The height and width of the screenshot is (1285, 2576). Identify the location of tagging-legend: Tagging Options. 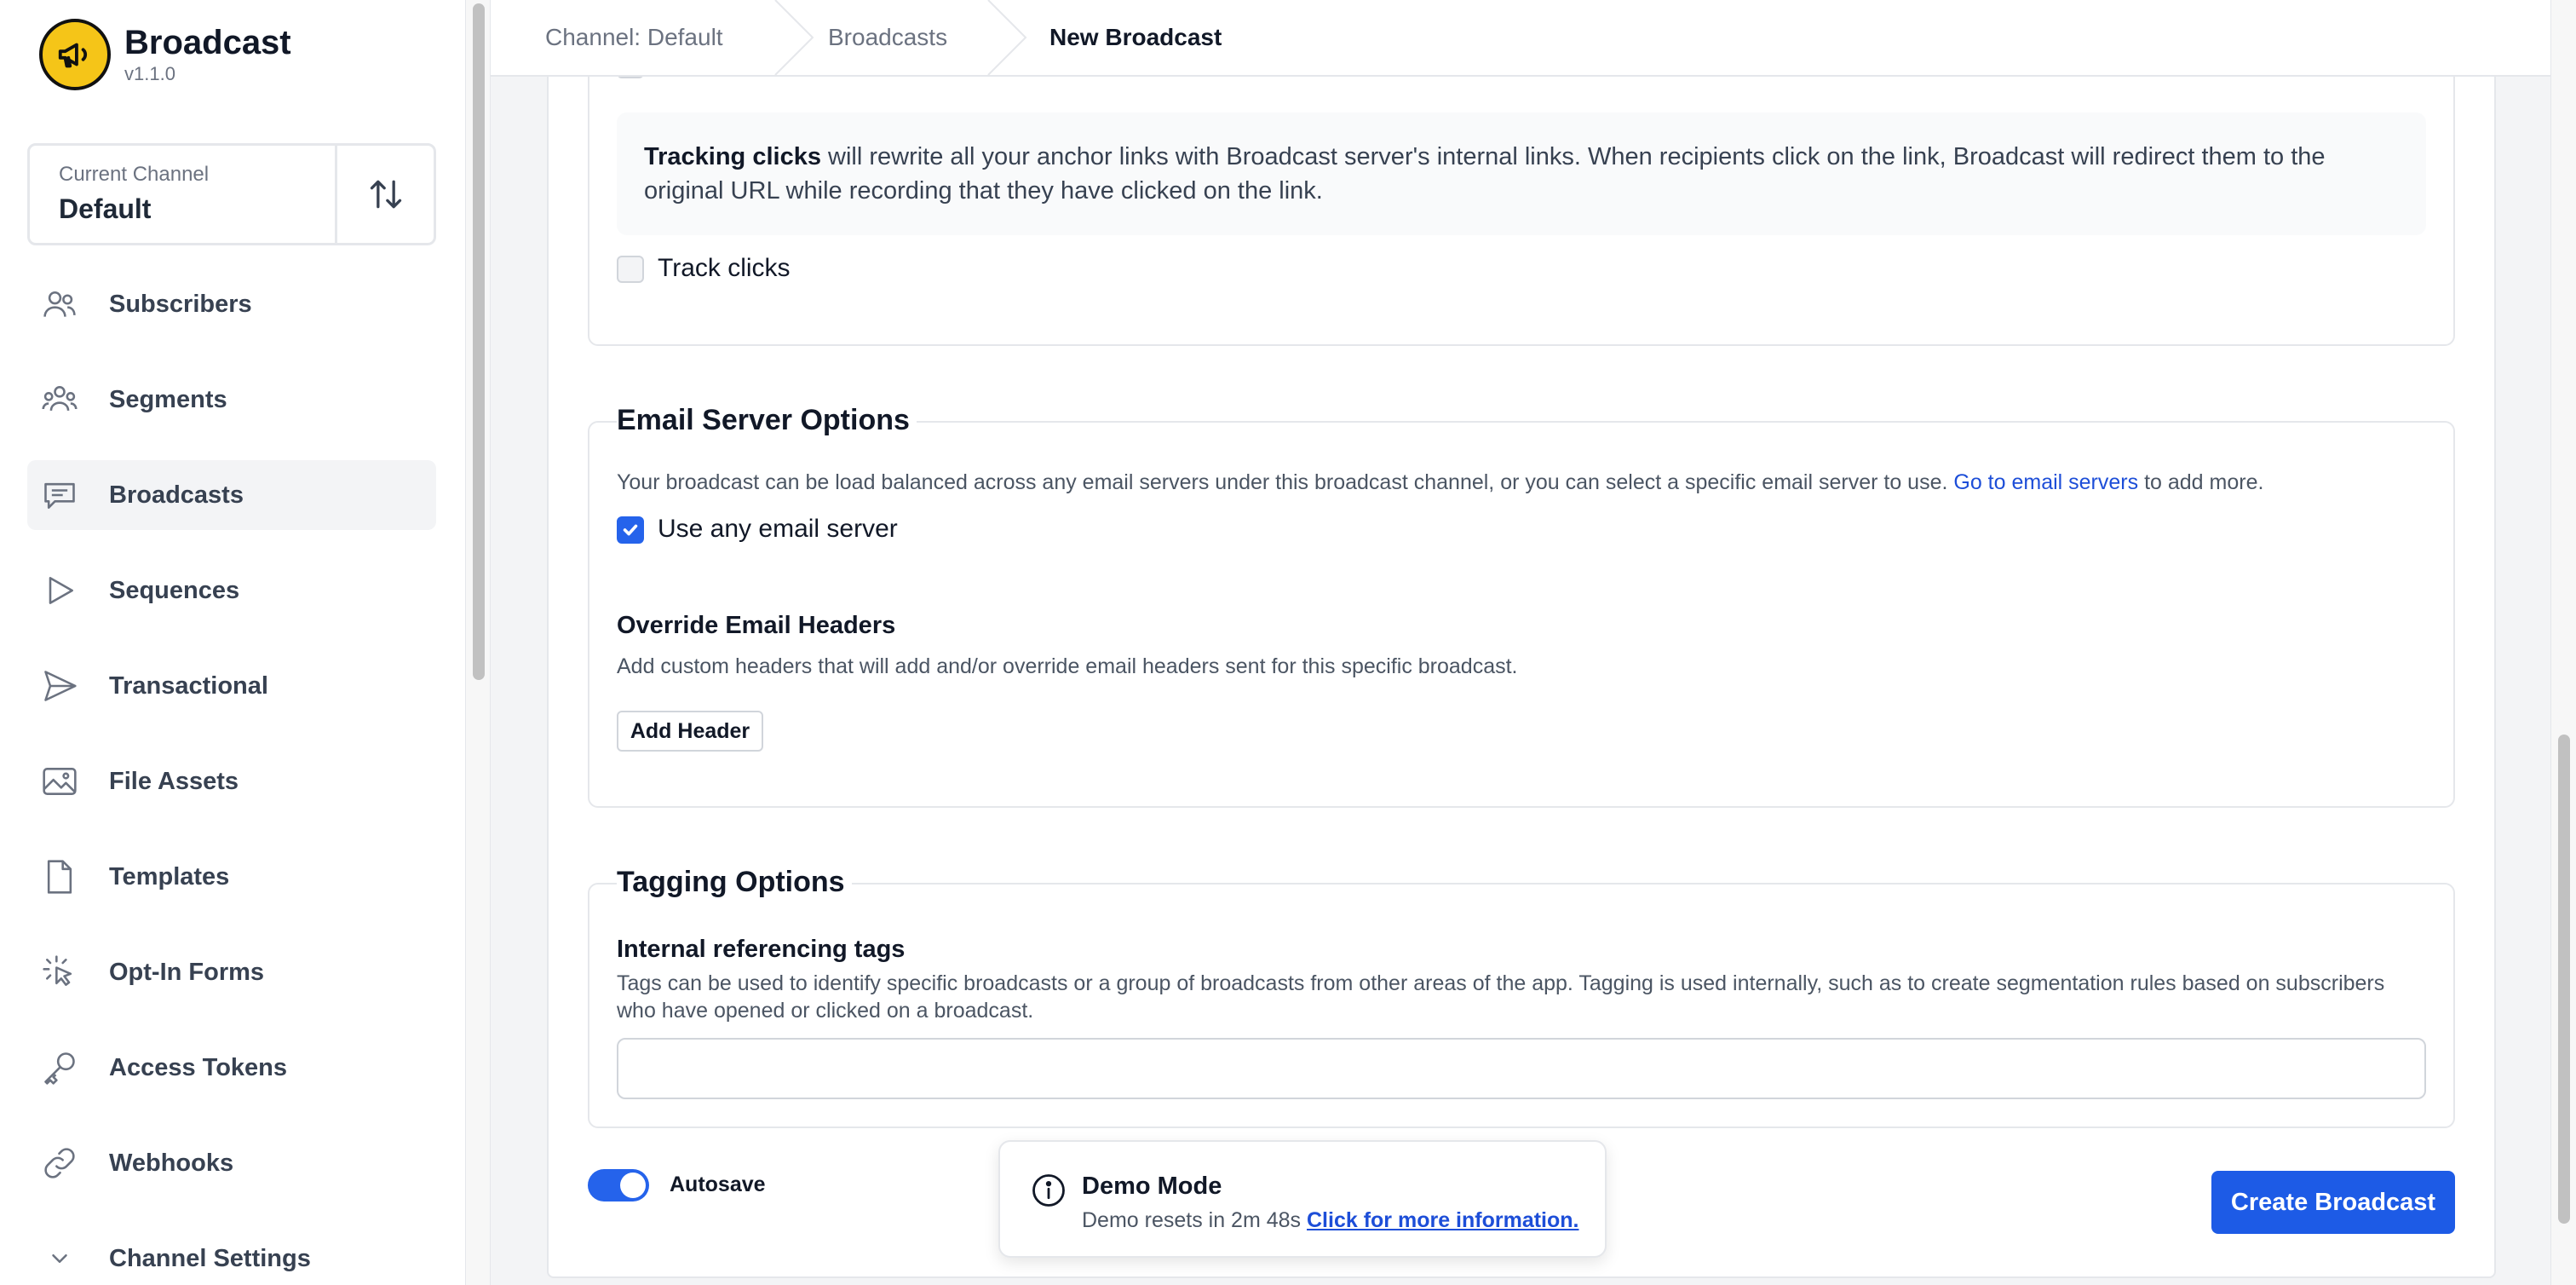
(735, 883).